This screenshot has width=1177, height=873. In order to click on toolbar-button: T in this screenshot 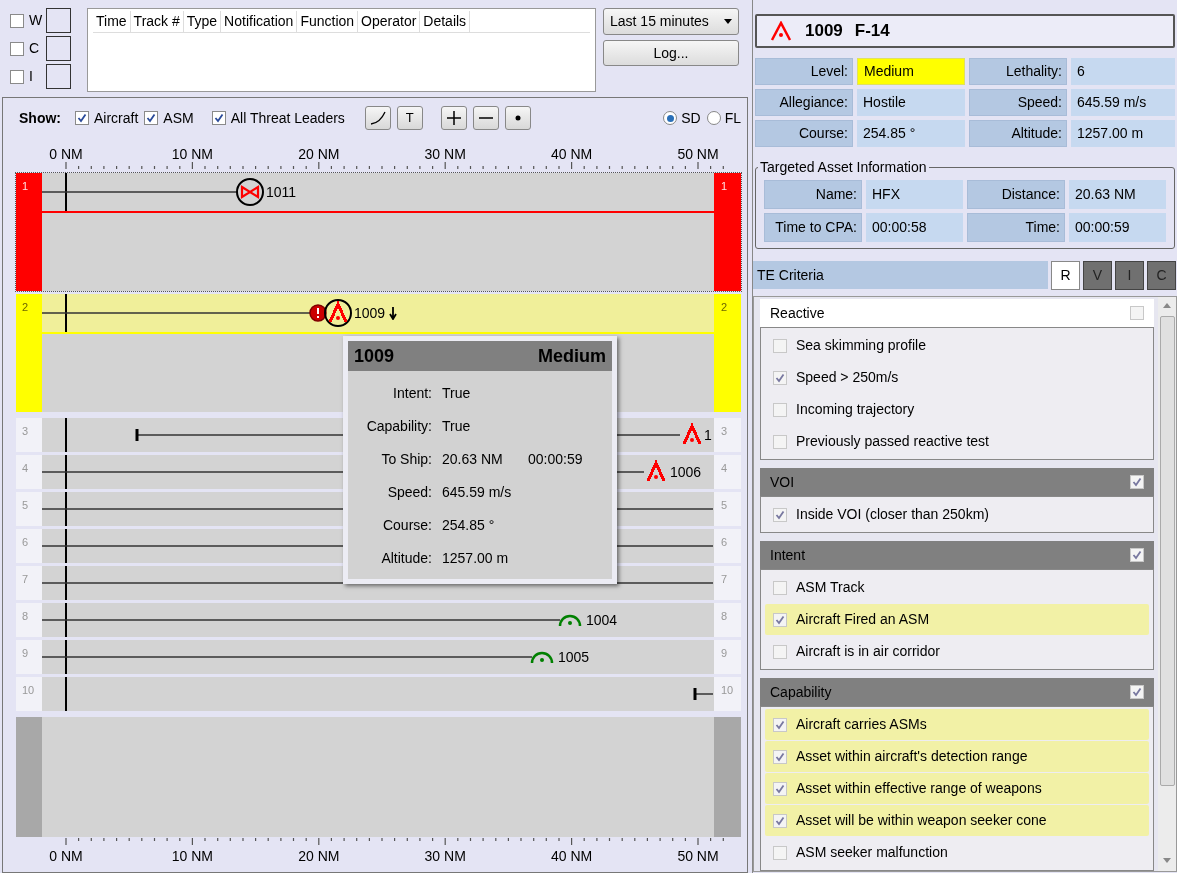, I will do `click(409, 118)`.